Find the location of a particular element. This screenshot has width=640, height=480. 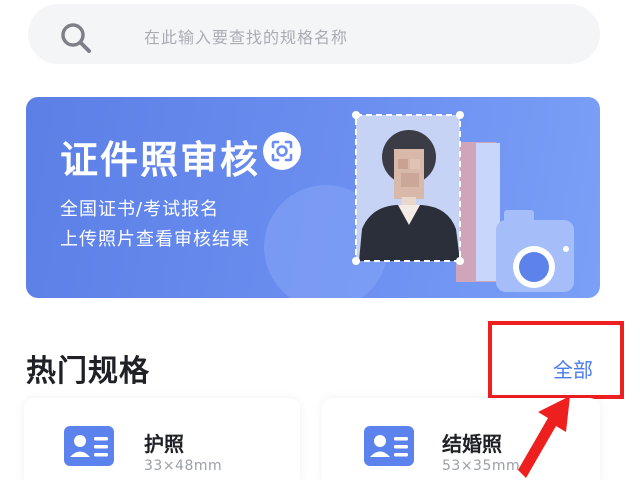

search-bar: 在此输入要查找的规格名称 is located at coordinates (314, 34).